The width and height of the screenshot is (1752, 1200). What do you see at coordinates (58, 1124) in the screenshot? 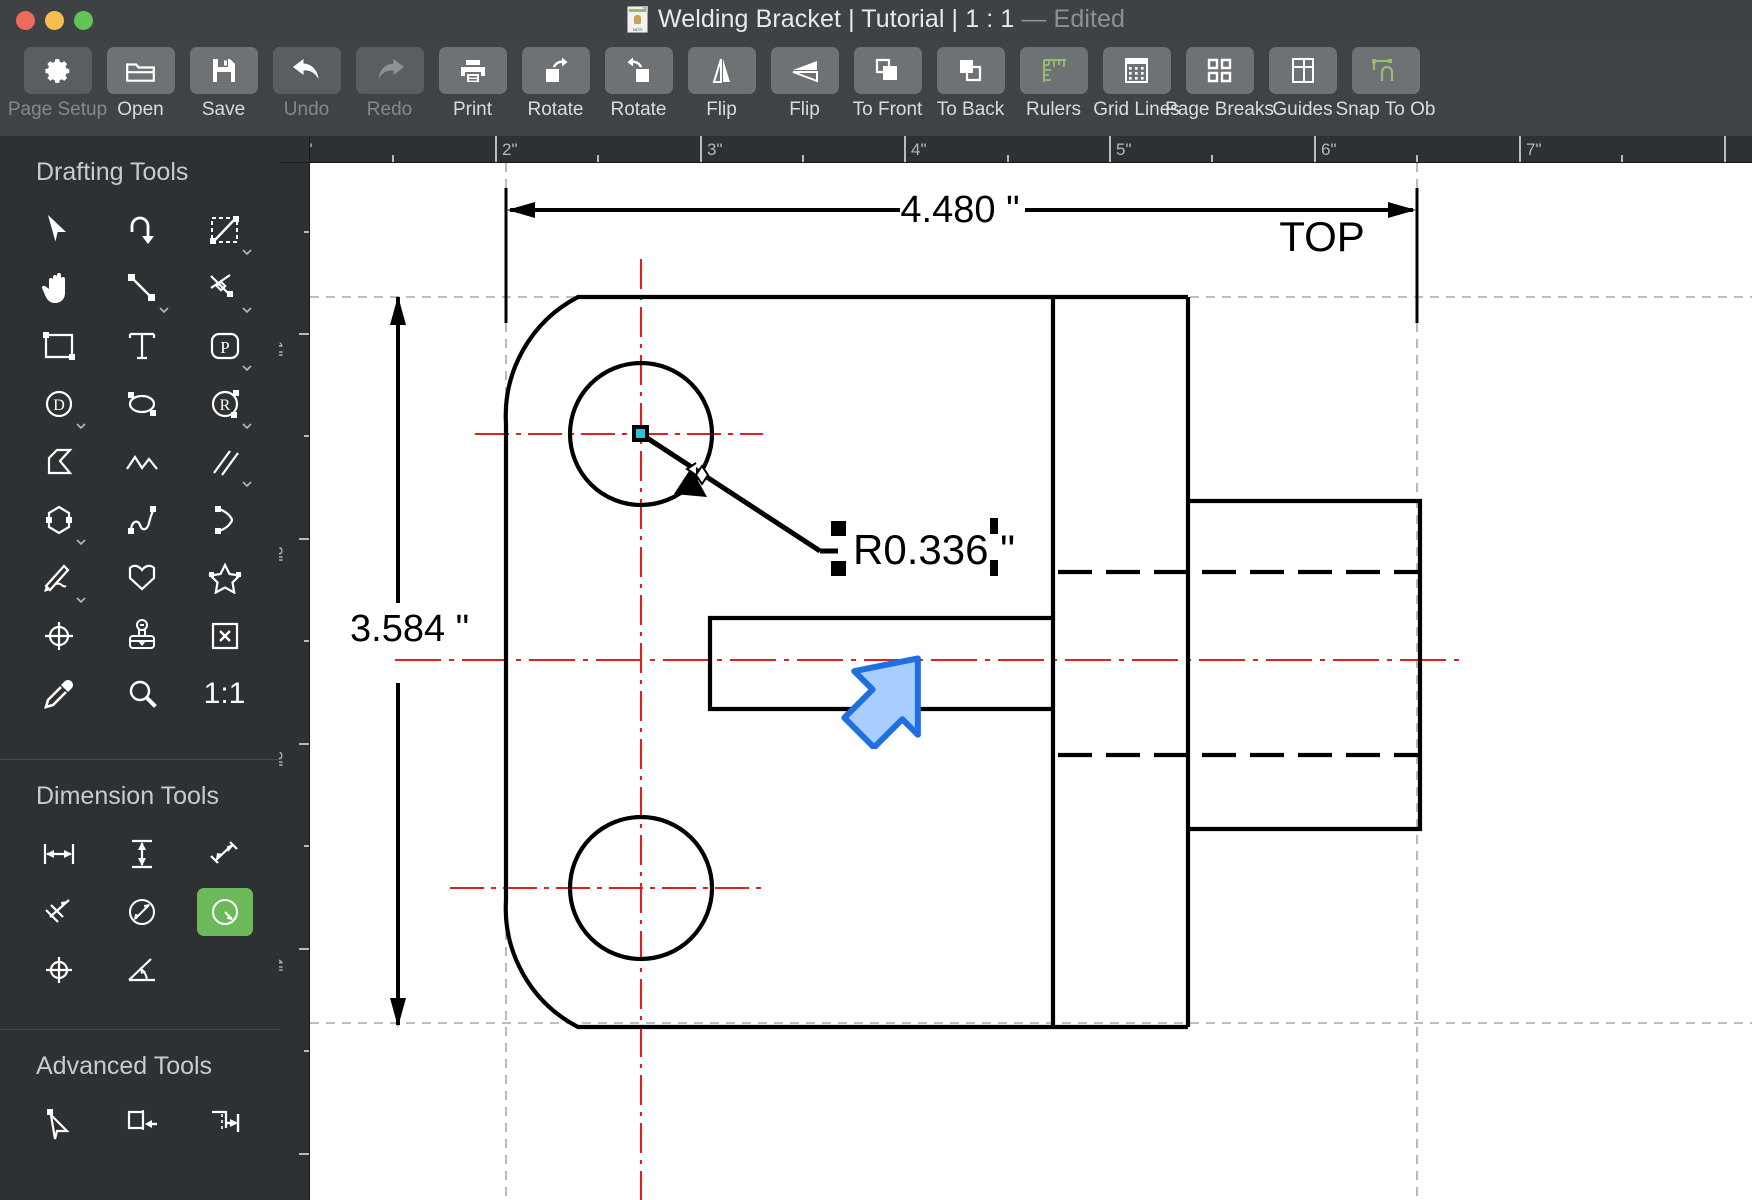
I see `tool-node-edit` at bounding box center [58, 1124].